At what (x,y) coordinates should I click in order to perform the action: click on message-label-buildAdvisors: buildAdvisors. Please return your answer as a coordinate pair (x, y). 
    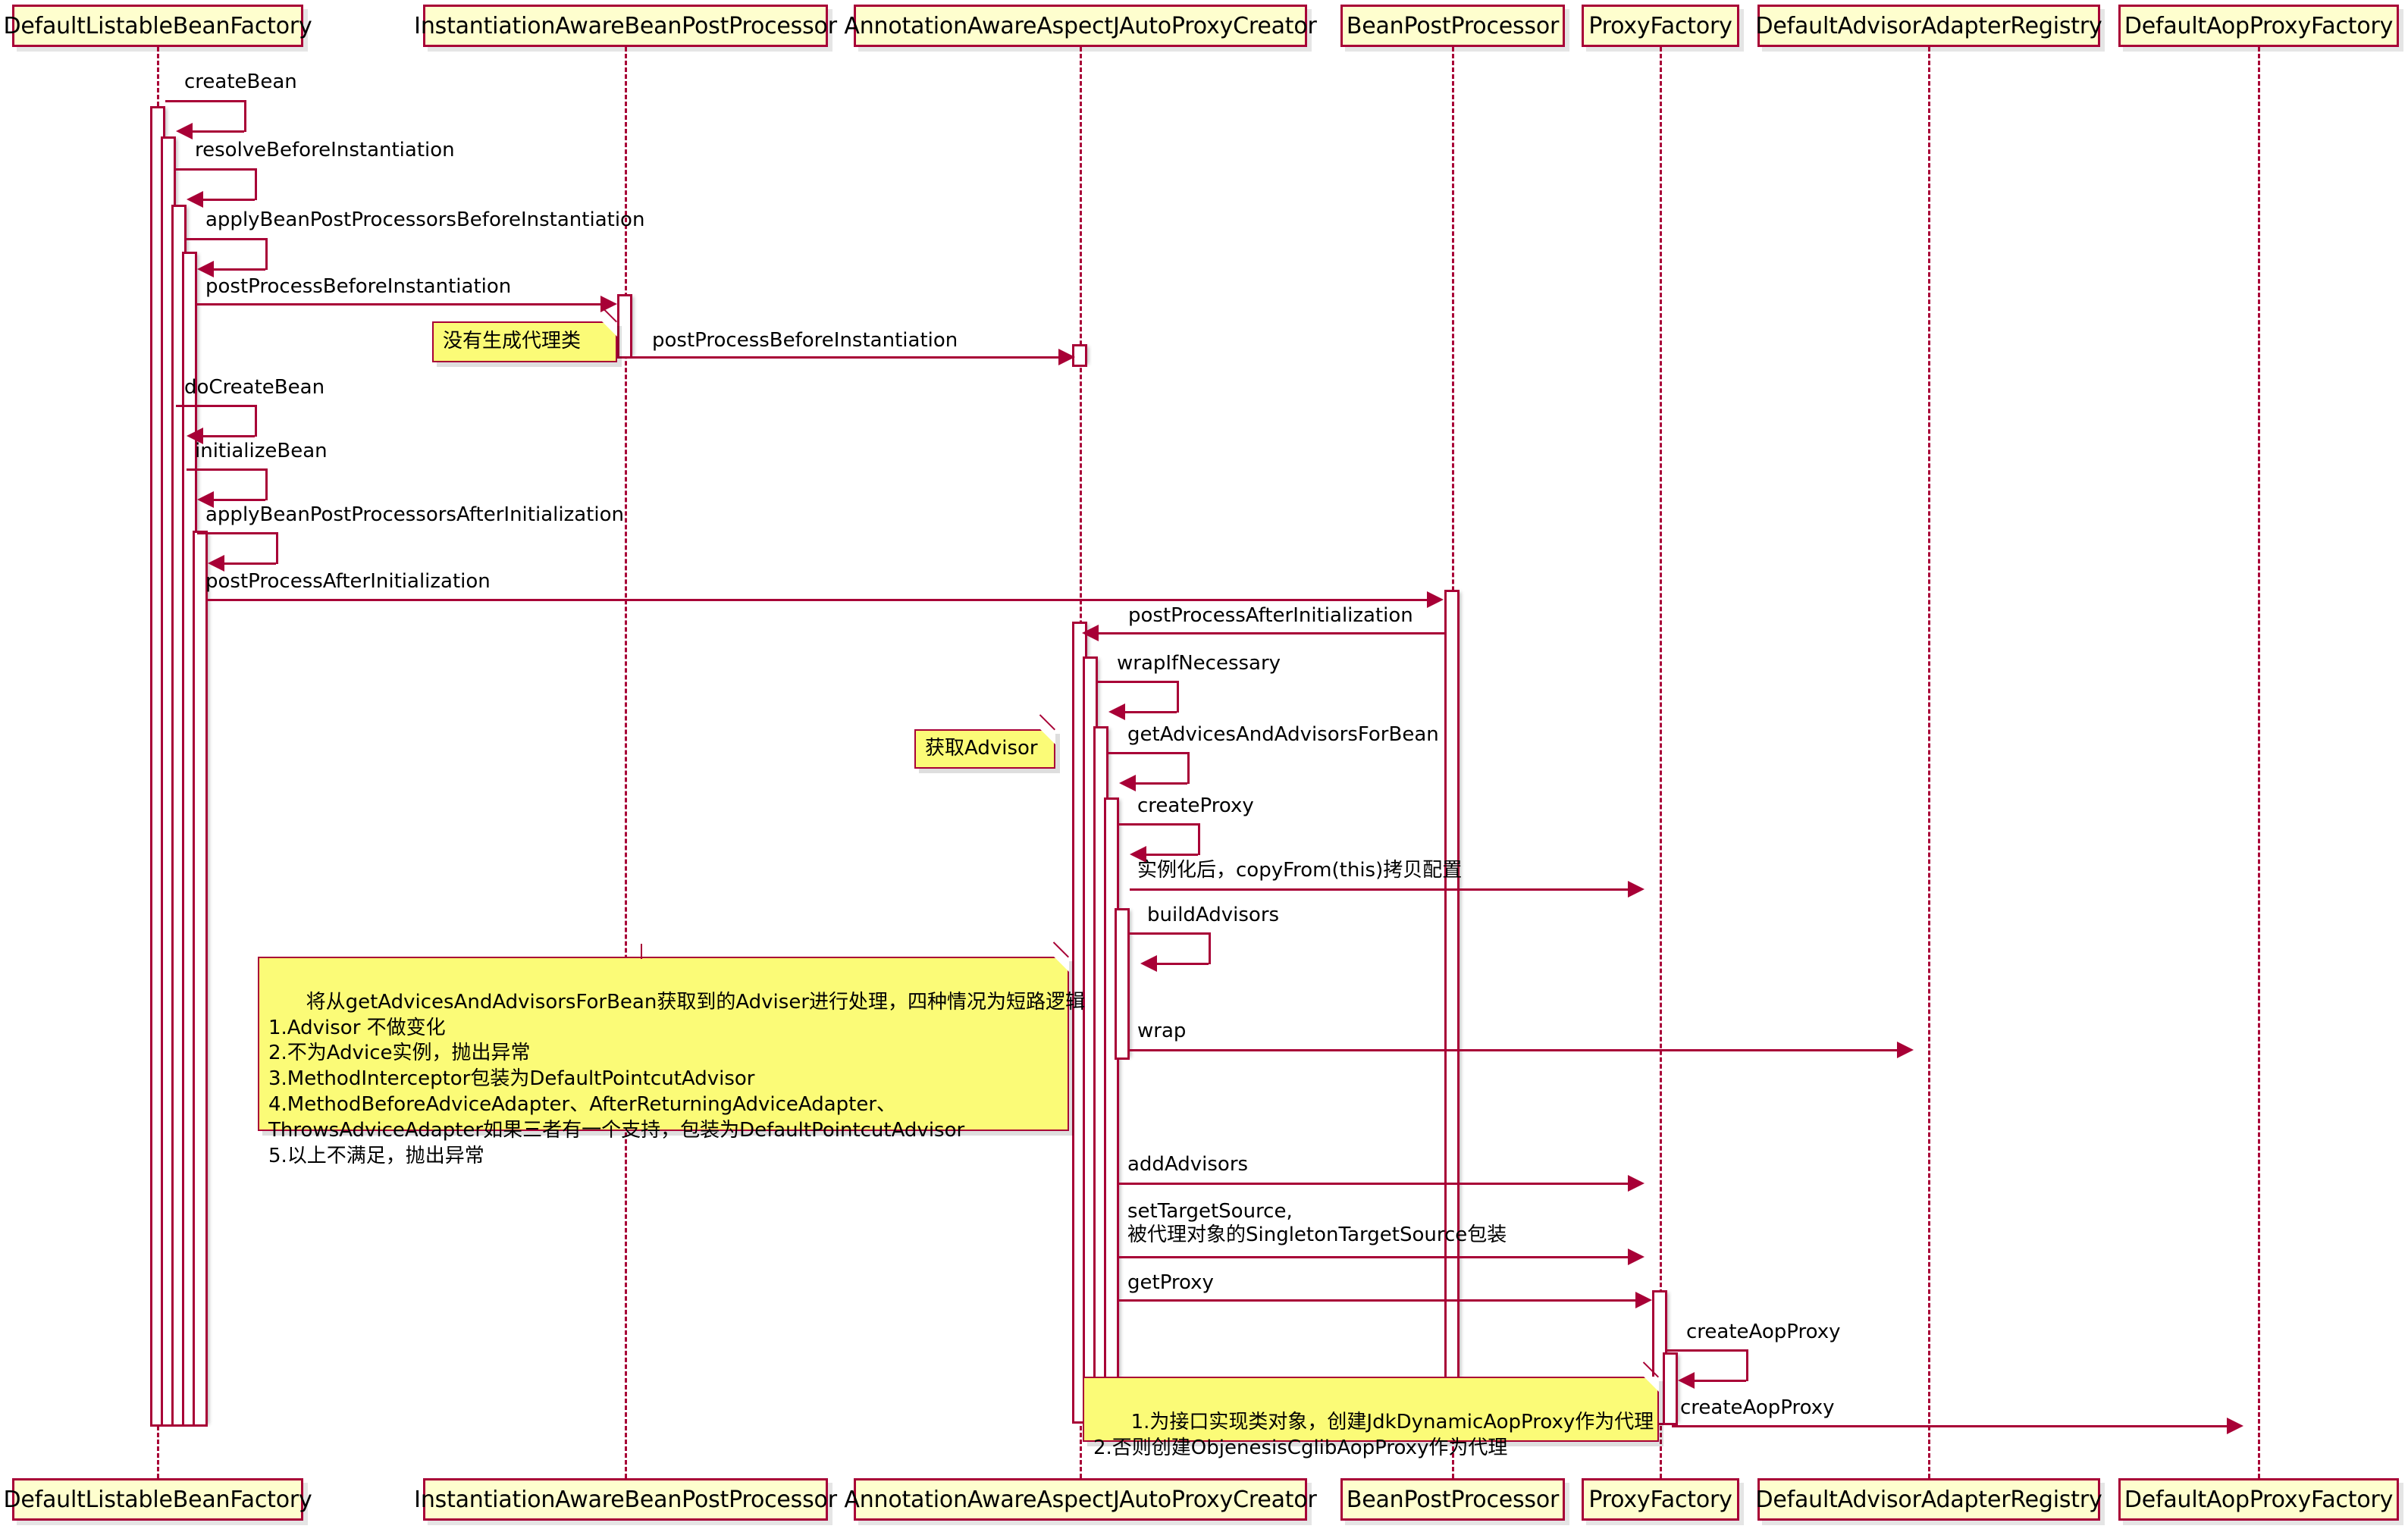
    Looking at the image, I should click on (1214, 915).